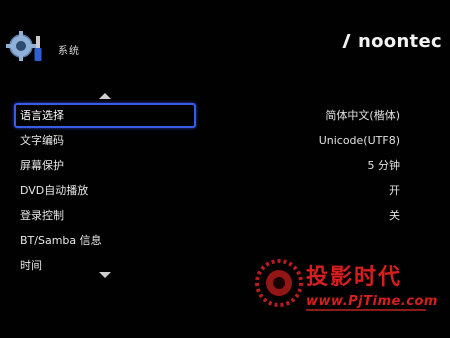 This screenshot has height=338, width=450. What do you see at coordinates (350, 41) in the screenshot?
I see `brand-mark-icon` at bounding box center [350, 41].